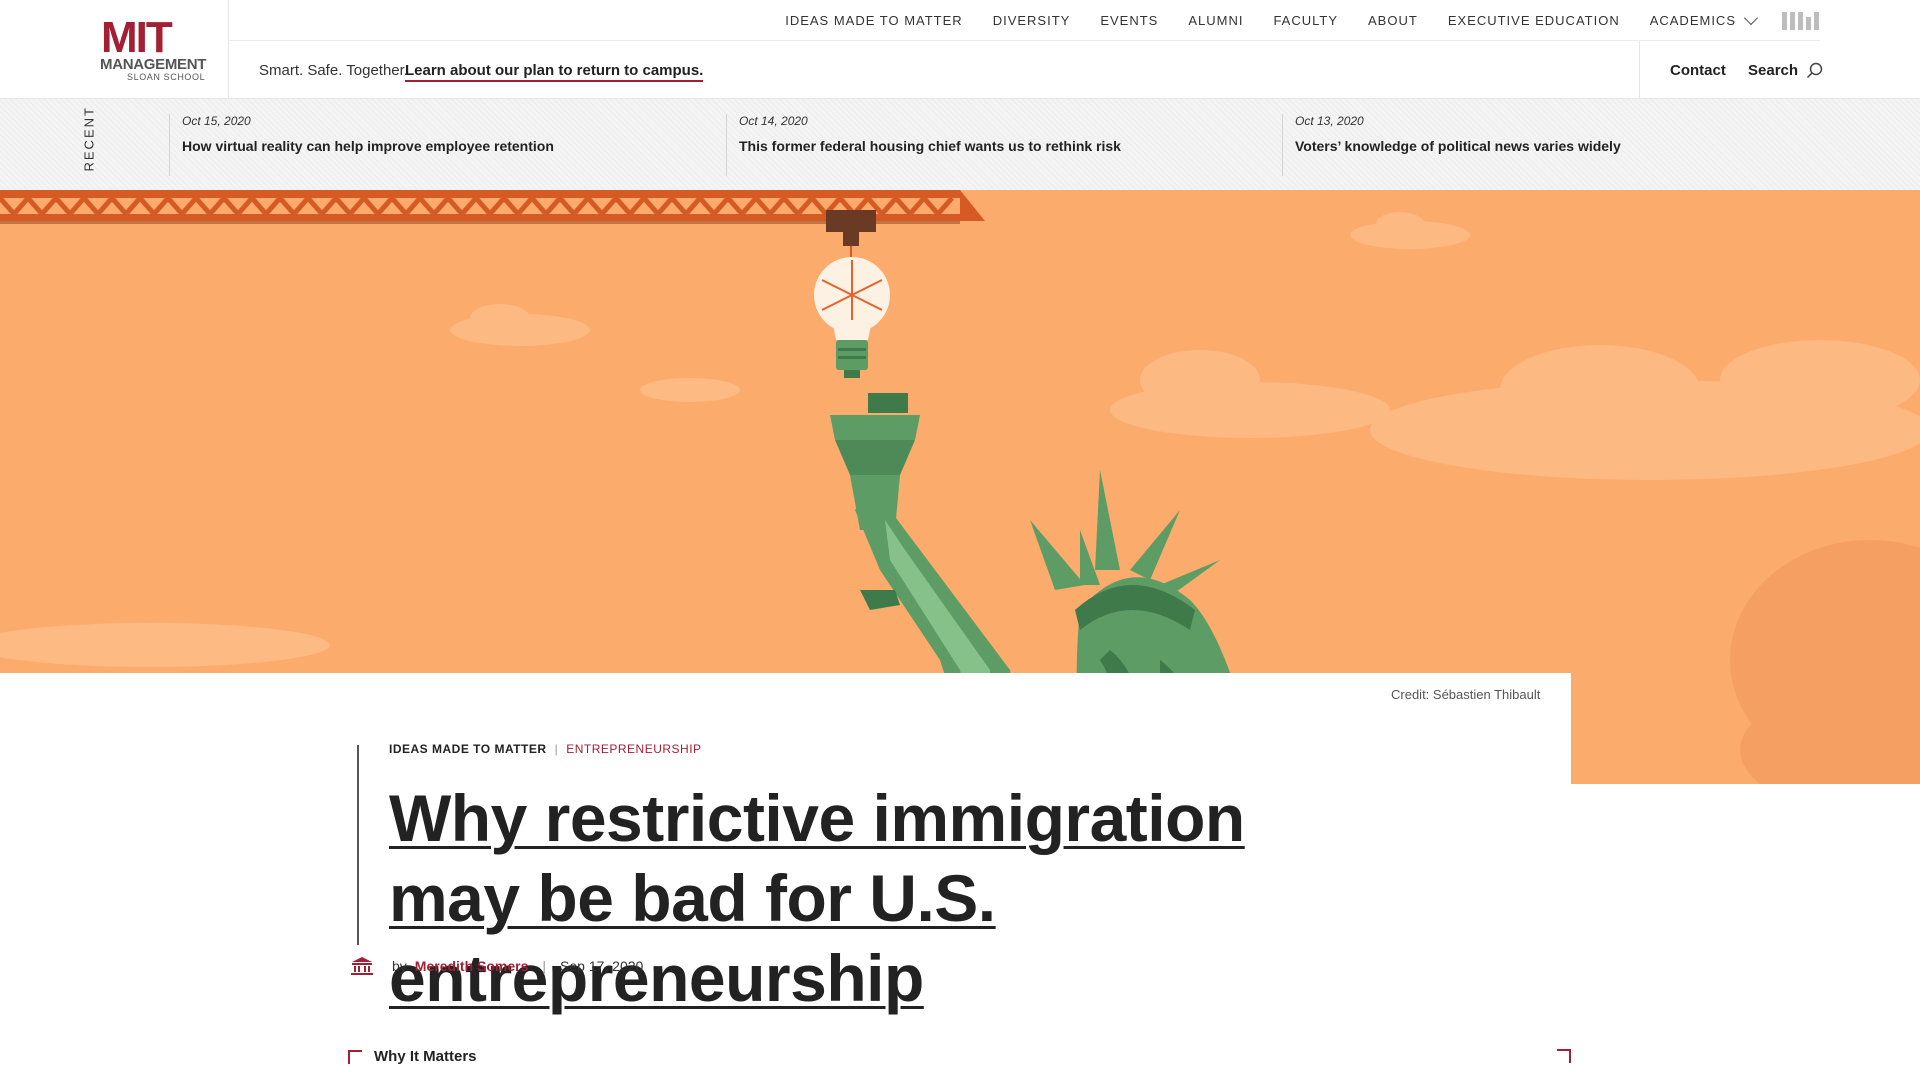  Describe the element at coordinates (1773, 70) in the screenshot. I see `search-label: Search` at that location.